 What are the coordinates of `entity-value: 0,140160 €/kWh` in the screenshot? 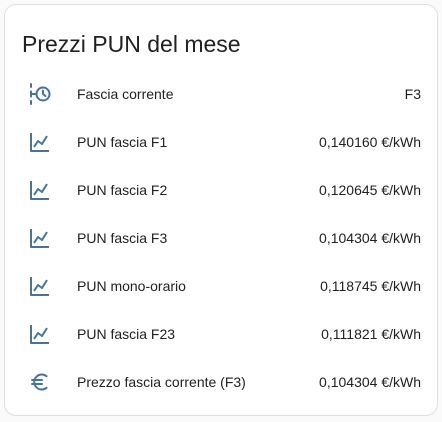 It's located at (370, 142).